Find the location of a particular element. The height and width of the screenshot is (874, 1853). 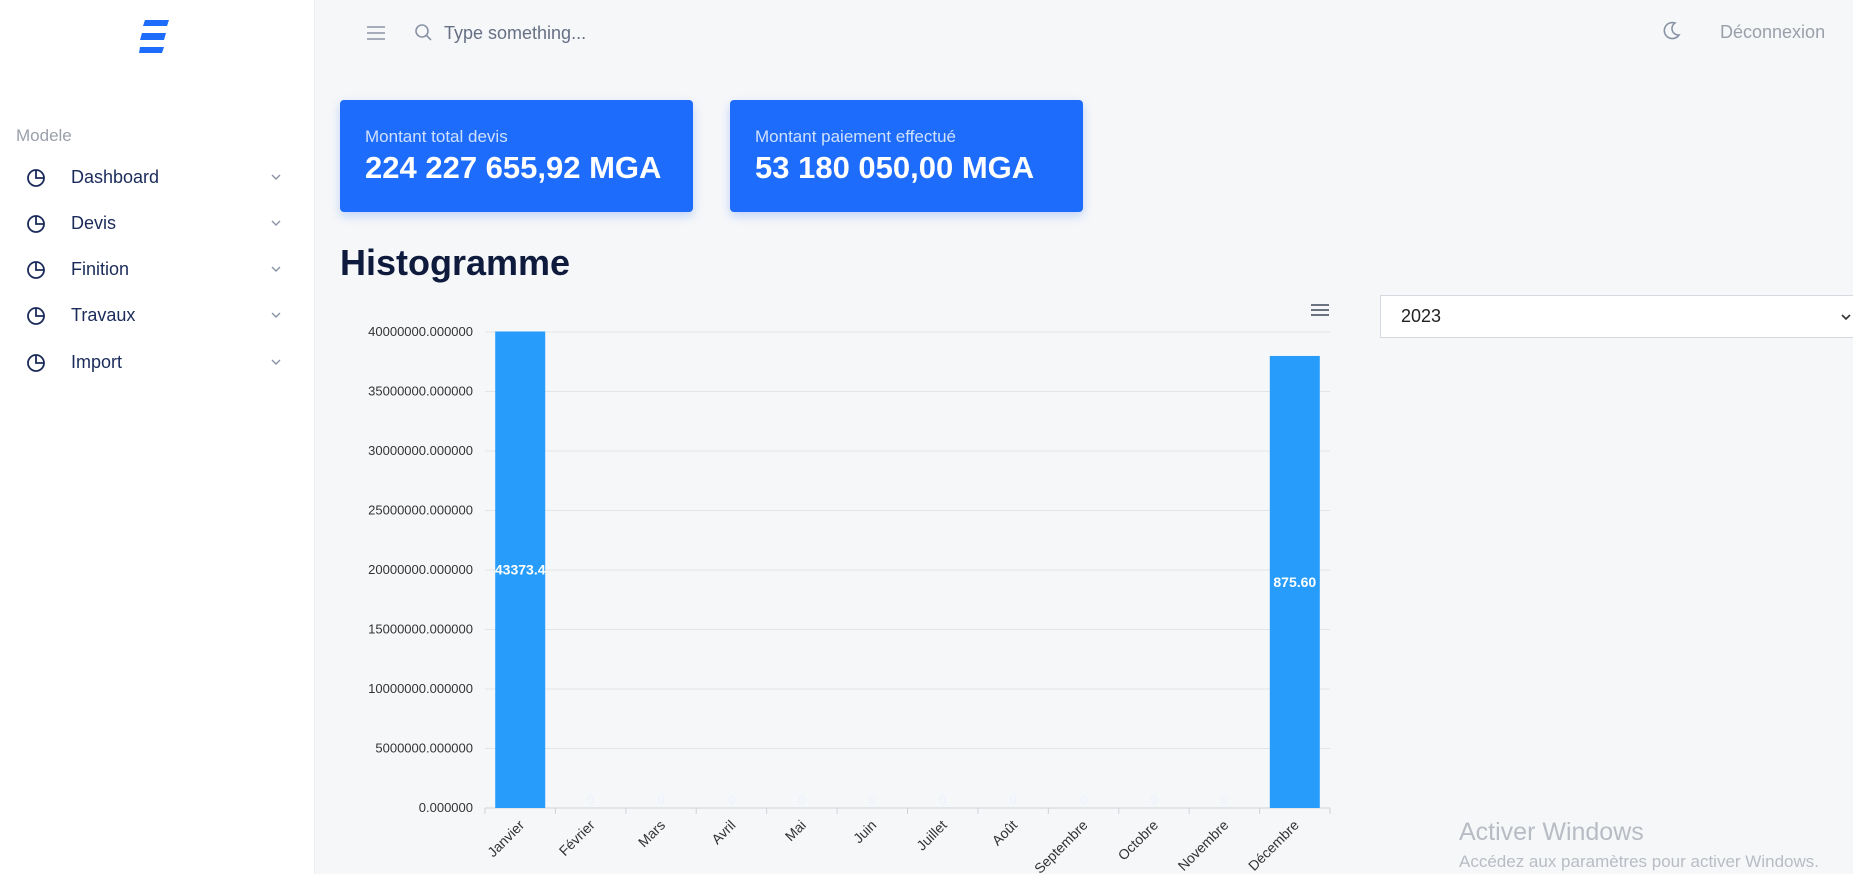

watermark-title: Activer Windows is located at coordinates (1551, 832).